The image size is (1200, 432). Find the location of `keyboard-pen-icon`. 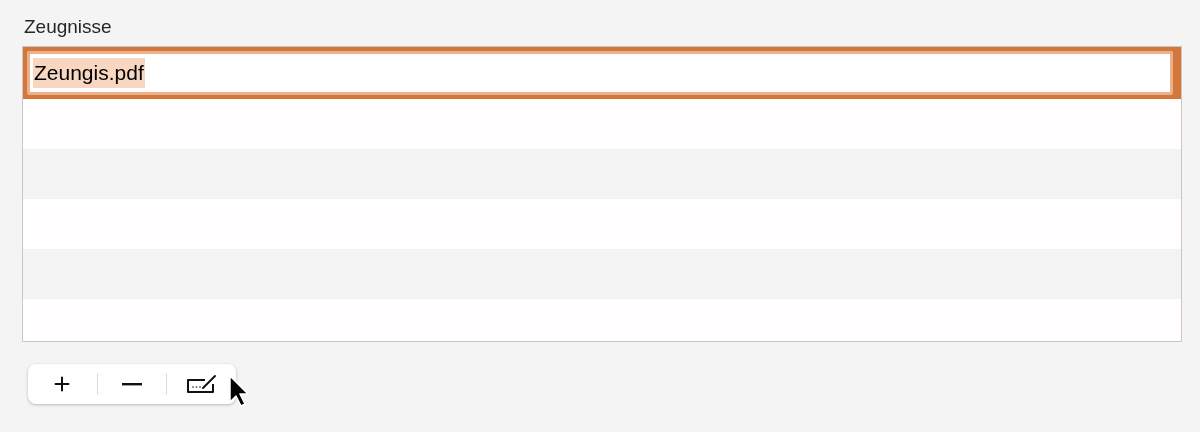

keyboard-pen-icon is located at coordinates (201, 384).